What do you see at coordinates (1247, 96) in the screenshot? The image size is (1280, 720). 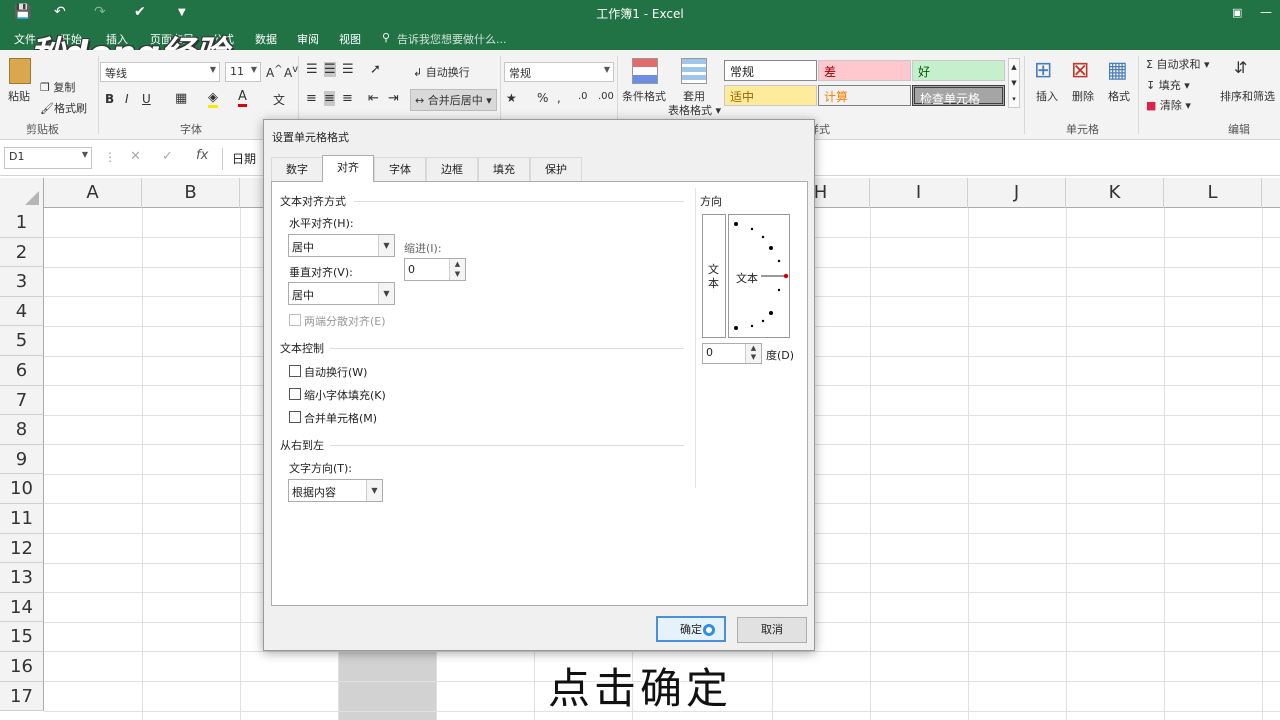 I see `sort-filter-button: 排序和筛选` at bounding box center [1247, 96].